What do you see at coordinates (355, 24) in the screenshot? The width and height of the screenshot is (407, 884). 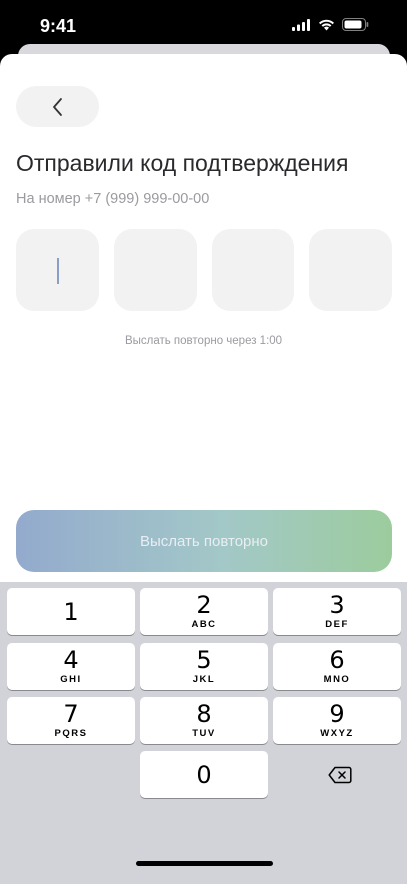 I see `battery-icon` at bounding box center [355, 24].